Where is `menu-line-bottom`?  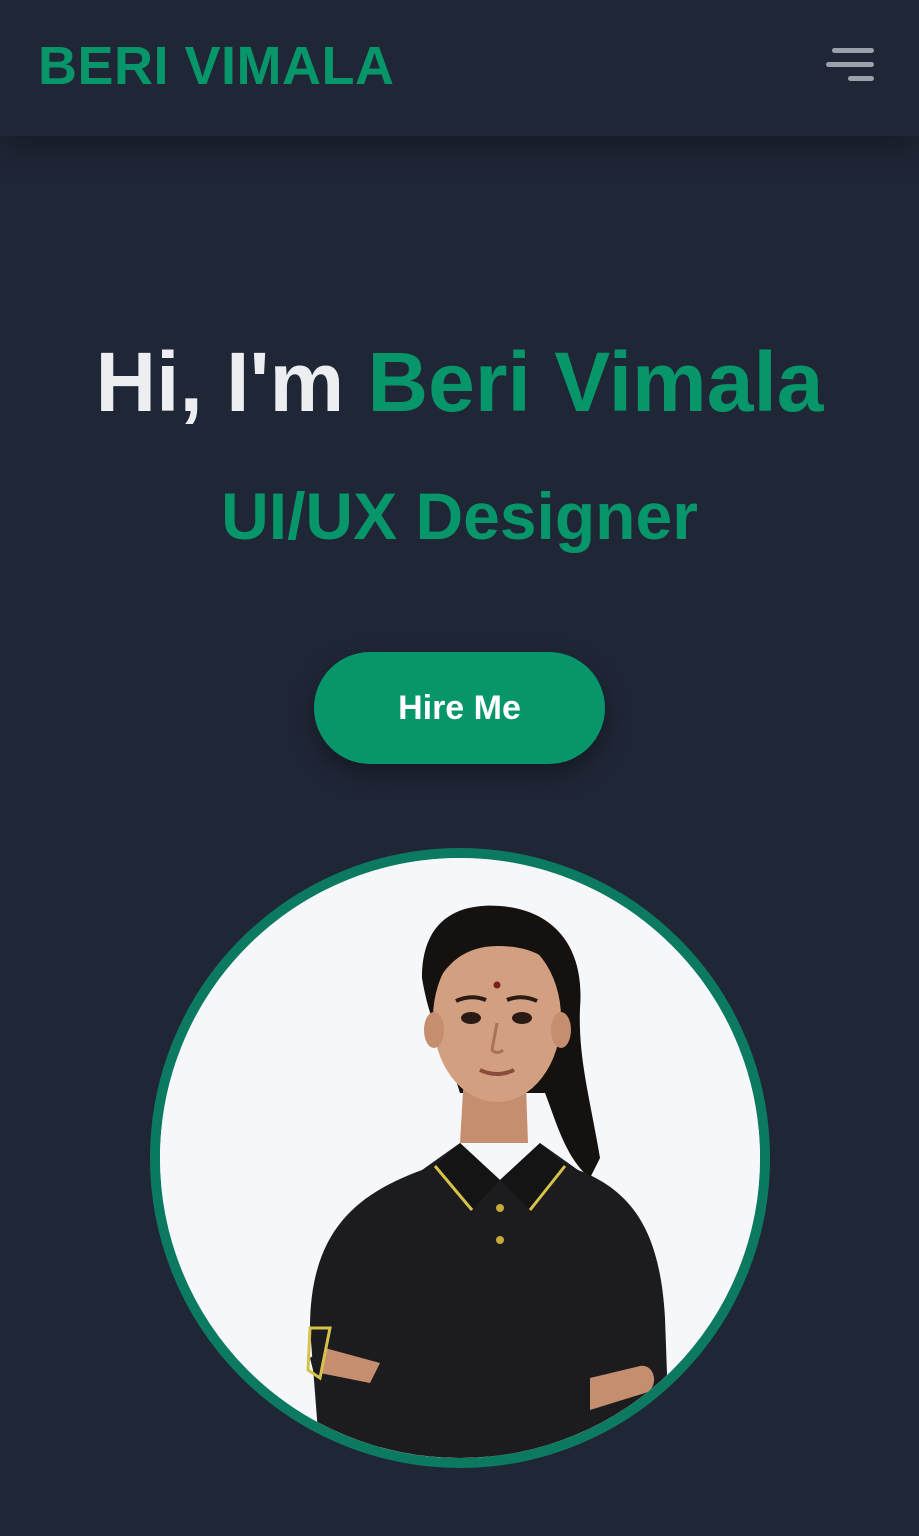 menu-line-bottom is located at coordinates (861, 78).